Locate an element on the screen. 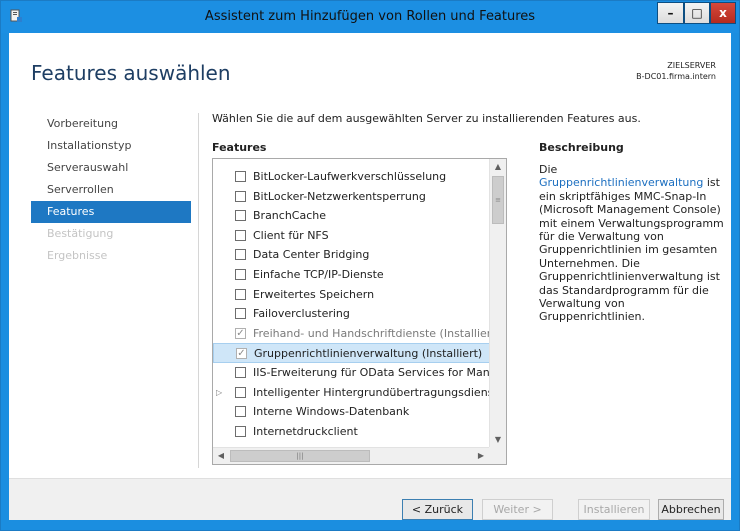 This screenshot has width=740, height=531. feature-row: BitLocker-Laufwerkverschlüsselung is located at coordinates (351, 177).